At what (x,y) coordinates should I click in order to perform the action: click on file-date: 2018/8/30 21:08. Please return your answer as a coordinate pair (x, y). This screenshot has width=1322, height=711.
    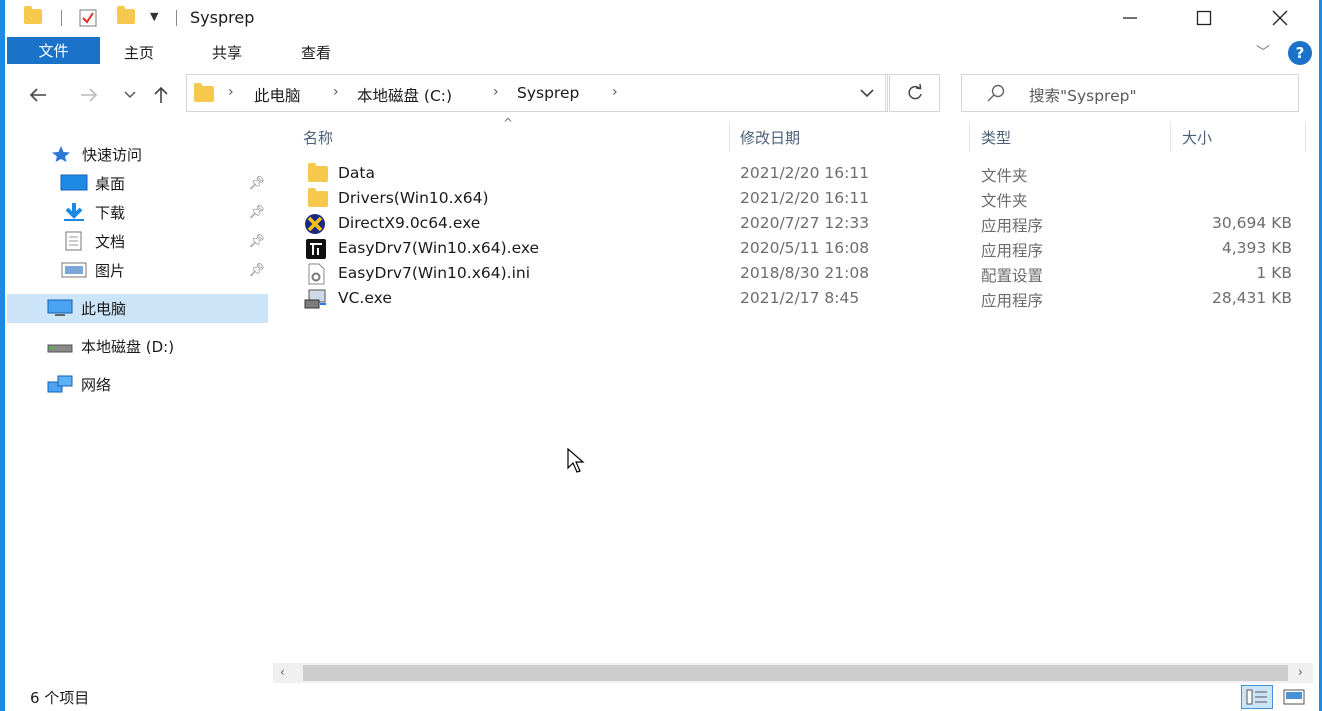
    Looking at the image, I should click on (805, 273).